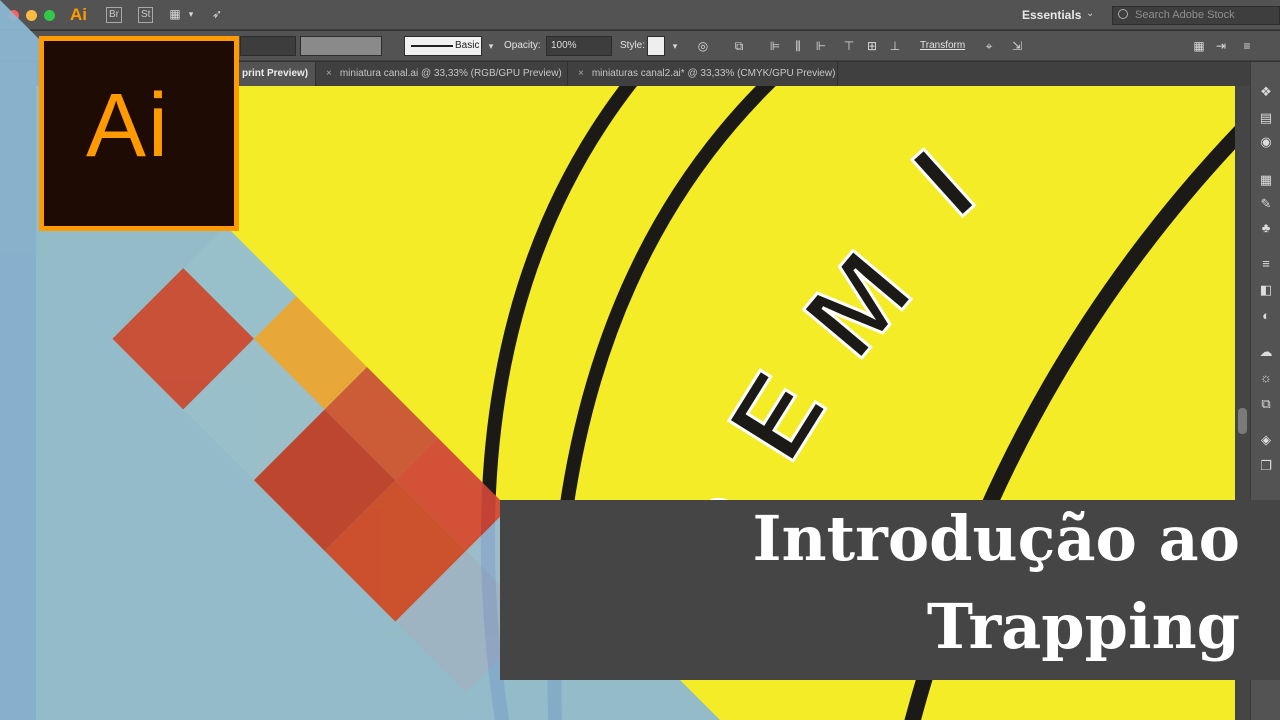 This screenshot has height=720, width=1280. I want to click on artwork-letter: E, so click(776, 415).